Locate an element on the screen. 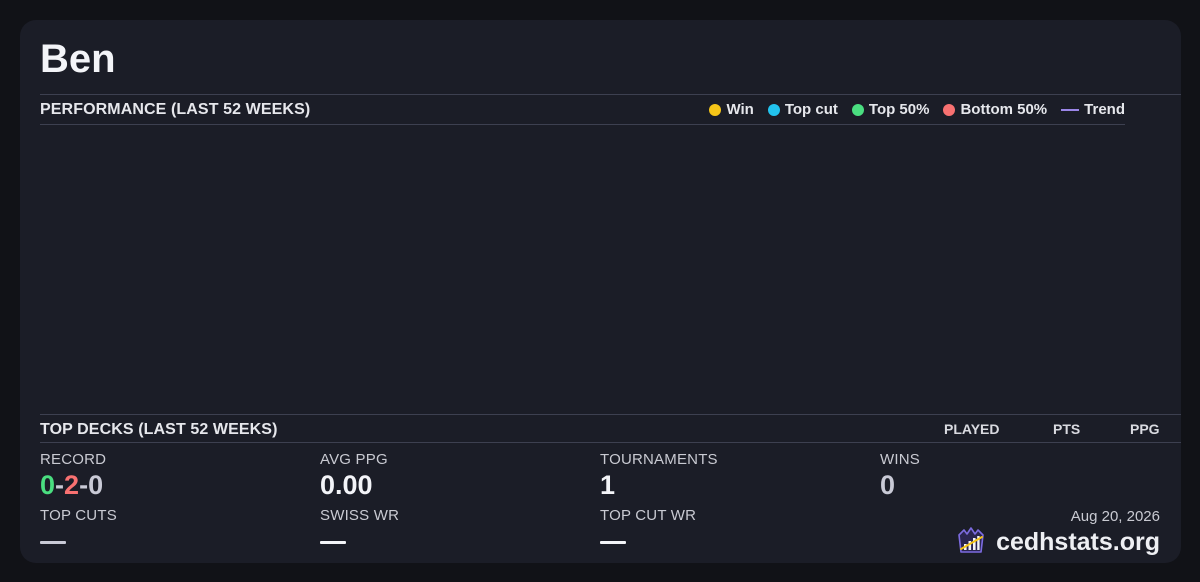  record-value: 0-2-0 is located at coordinates (71, 485).